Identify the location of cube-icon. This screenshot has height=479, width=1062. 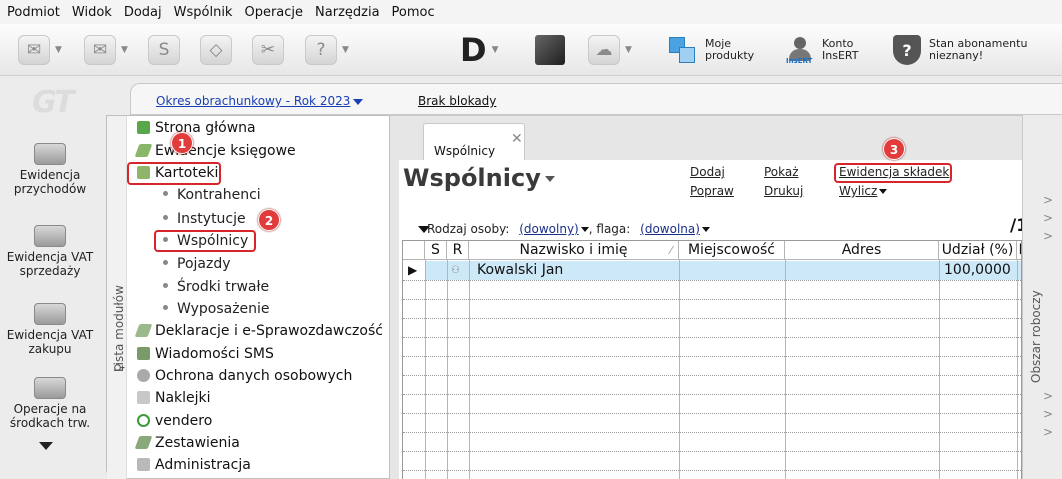
(550, 50).